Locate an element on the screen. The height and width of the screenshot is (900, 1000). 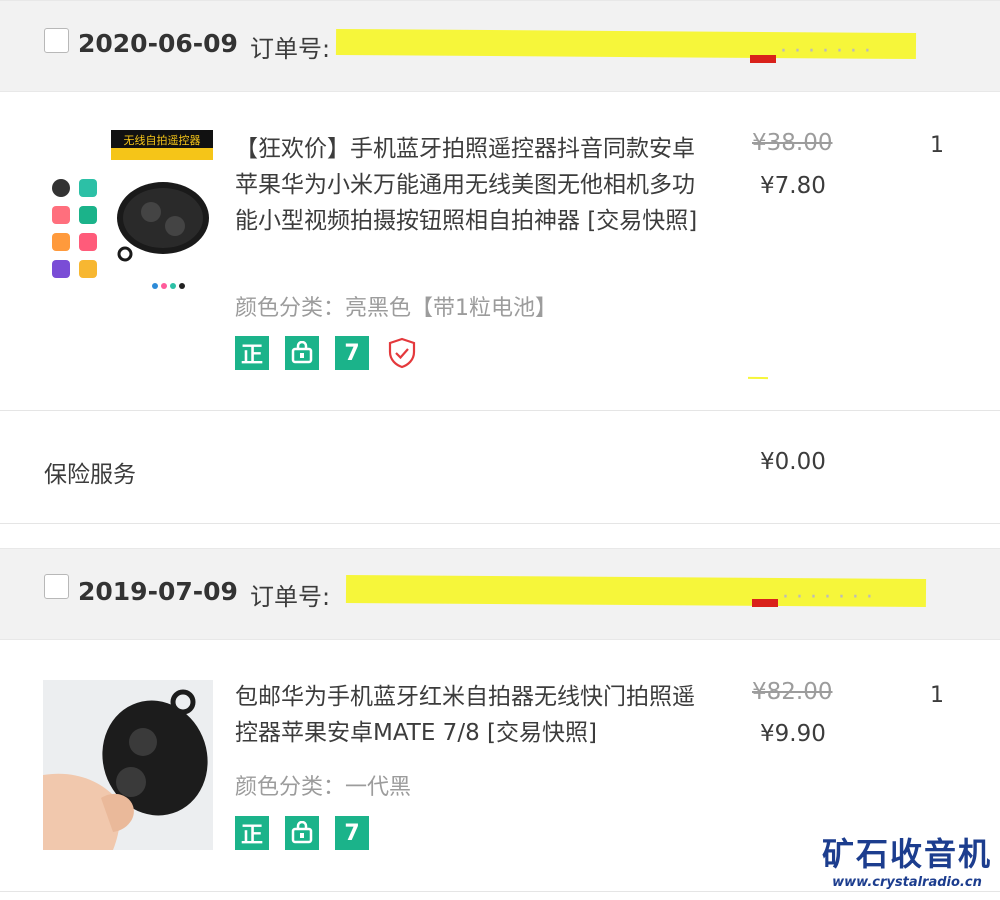
watermark-name: 矿石收音机 is located at coordinates (906, 854).